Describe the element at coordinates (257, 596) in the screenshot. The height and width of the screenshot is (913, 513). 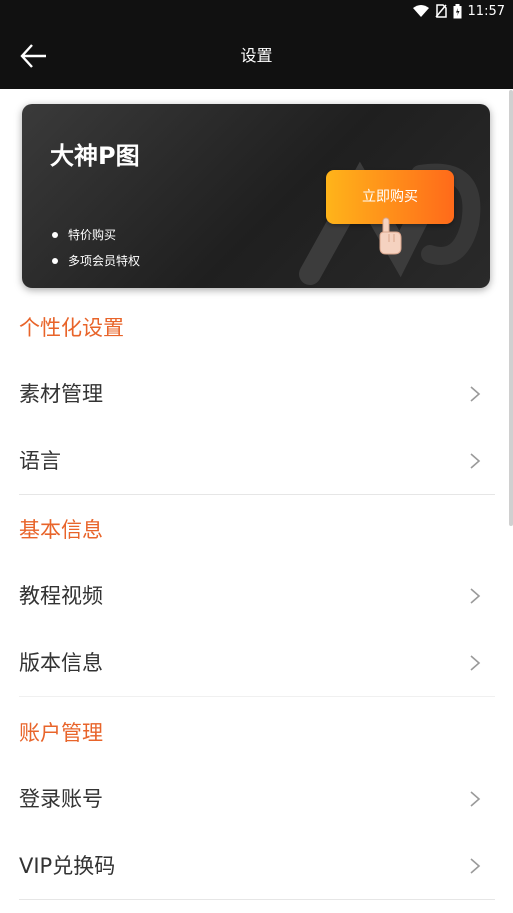
I see `menu-item-tutorial-videos: 教程视频` at that location.